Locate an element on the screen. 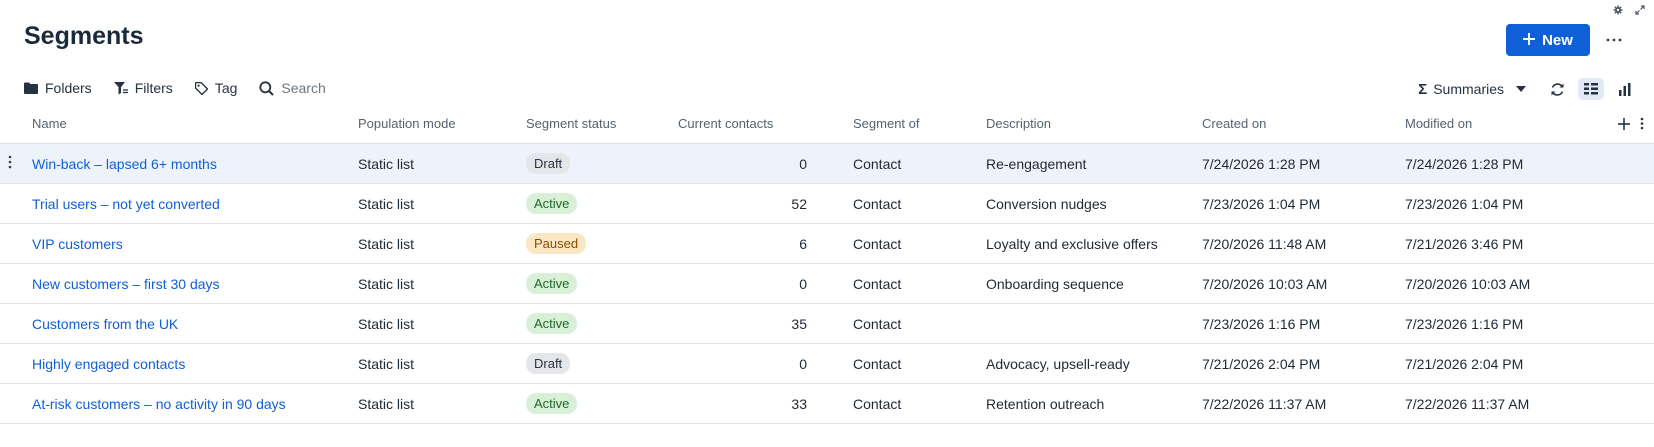 The height and width of the screenshot is (447, 1654). view-toolbar: Σ Summaries is located at coordinates (1528, 89).